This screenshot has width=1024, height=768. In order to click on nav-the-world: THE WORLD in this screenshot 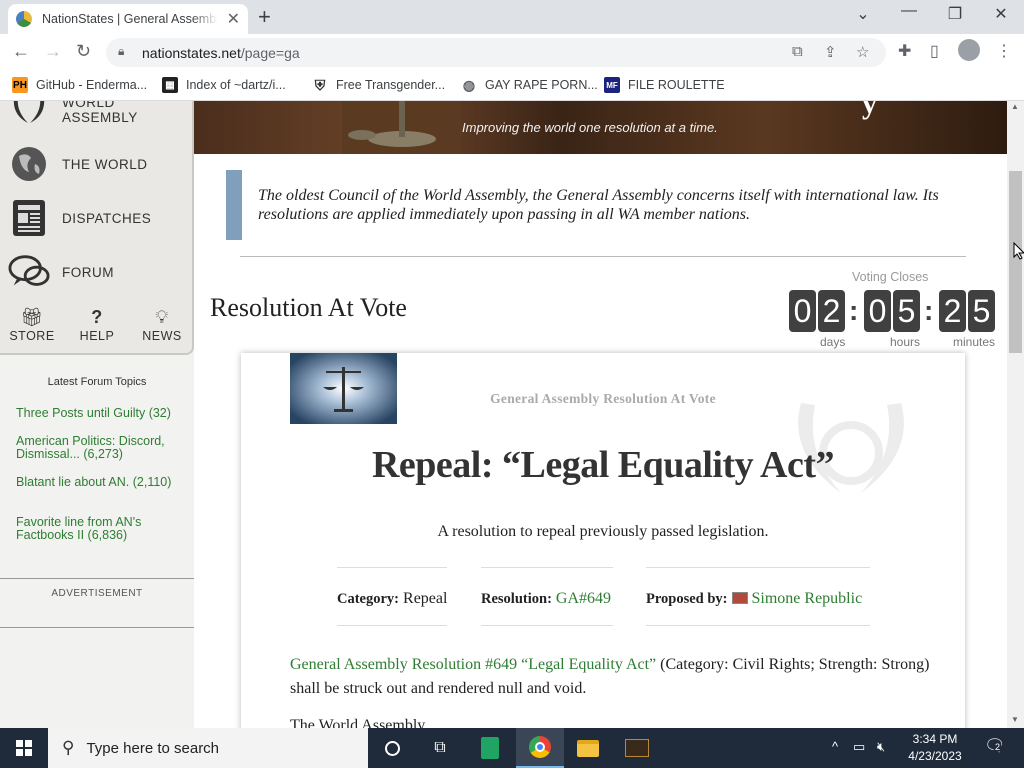, I will do `click(78, 164)`.